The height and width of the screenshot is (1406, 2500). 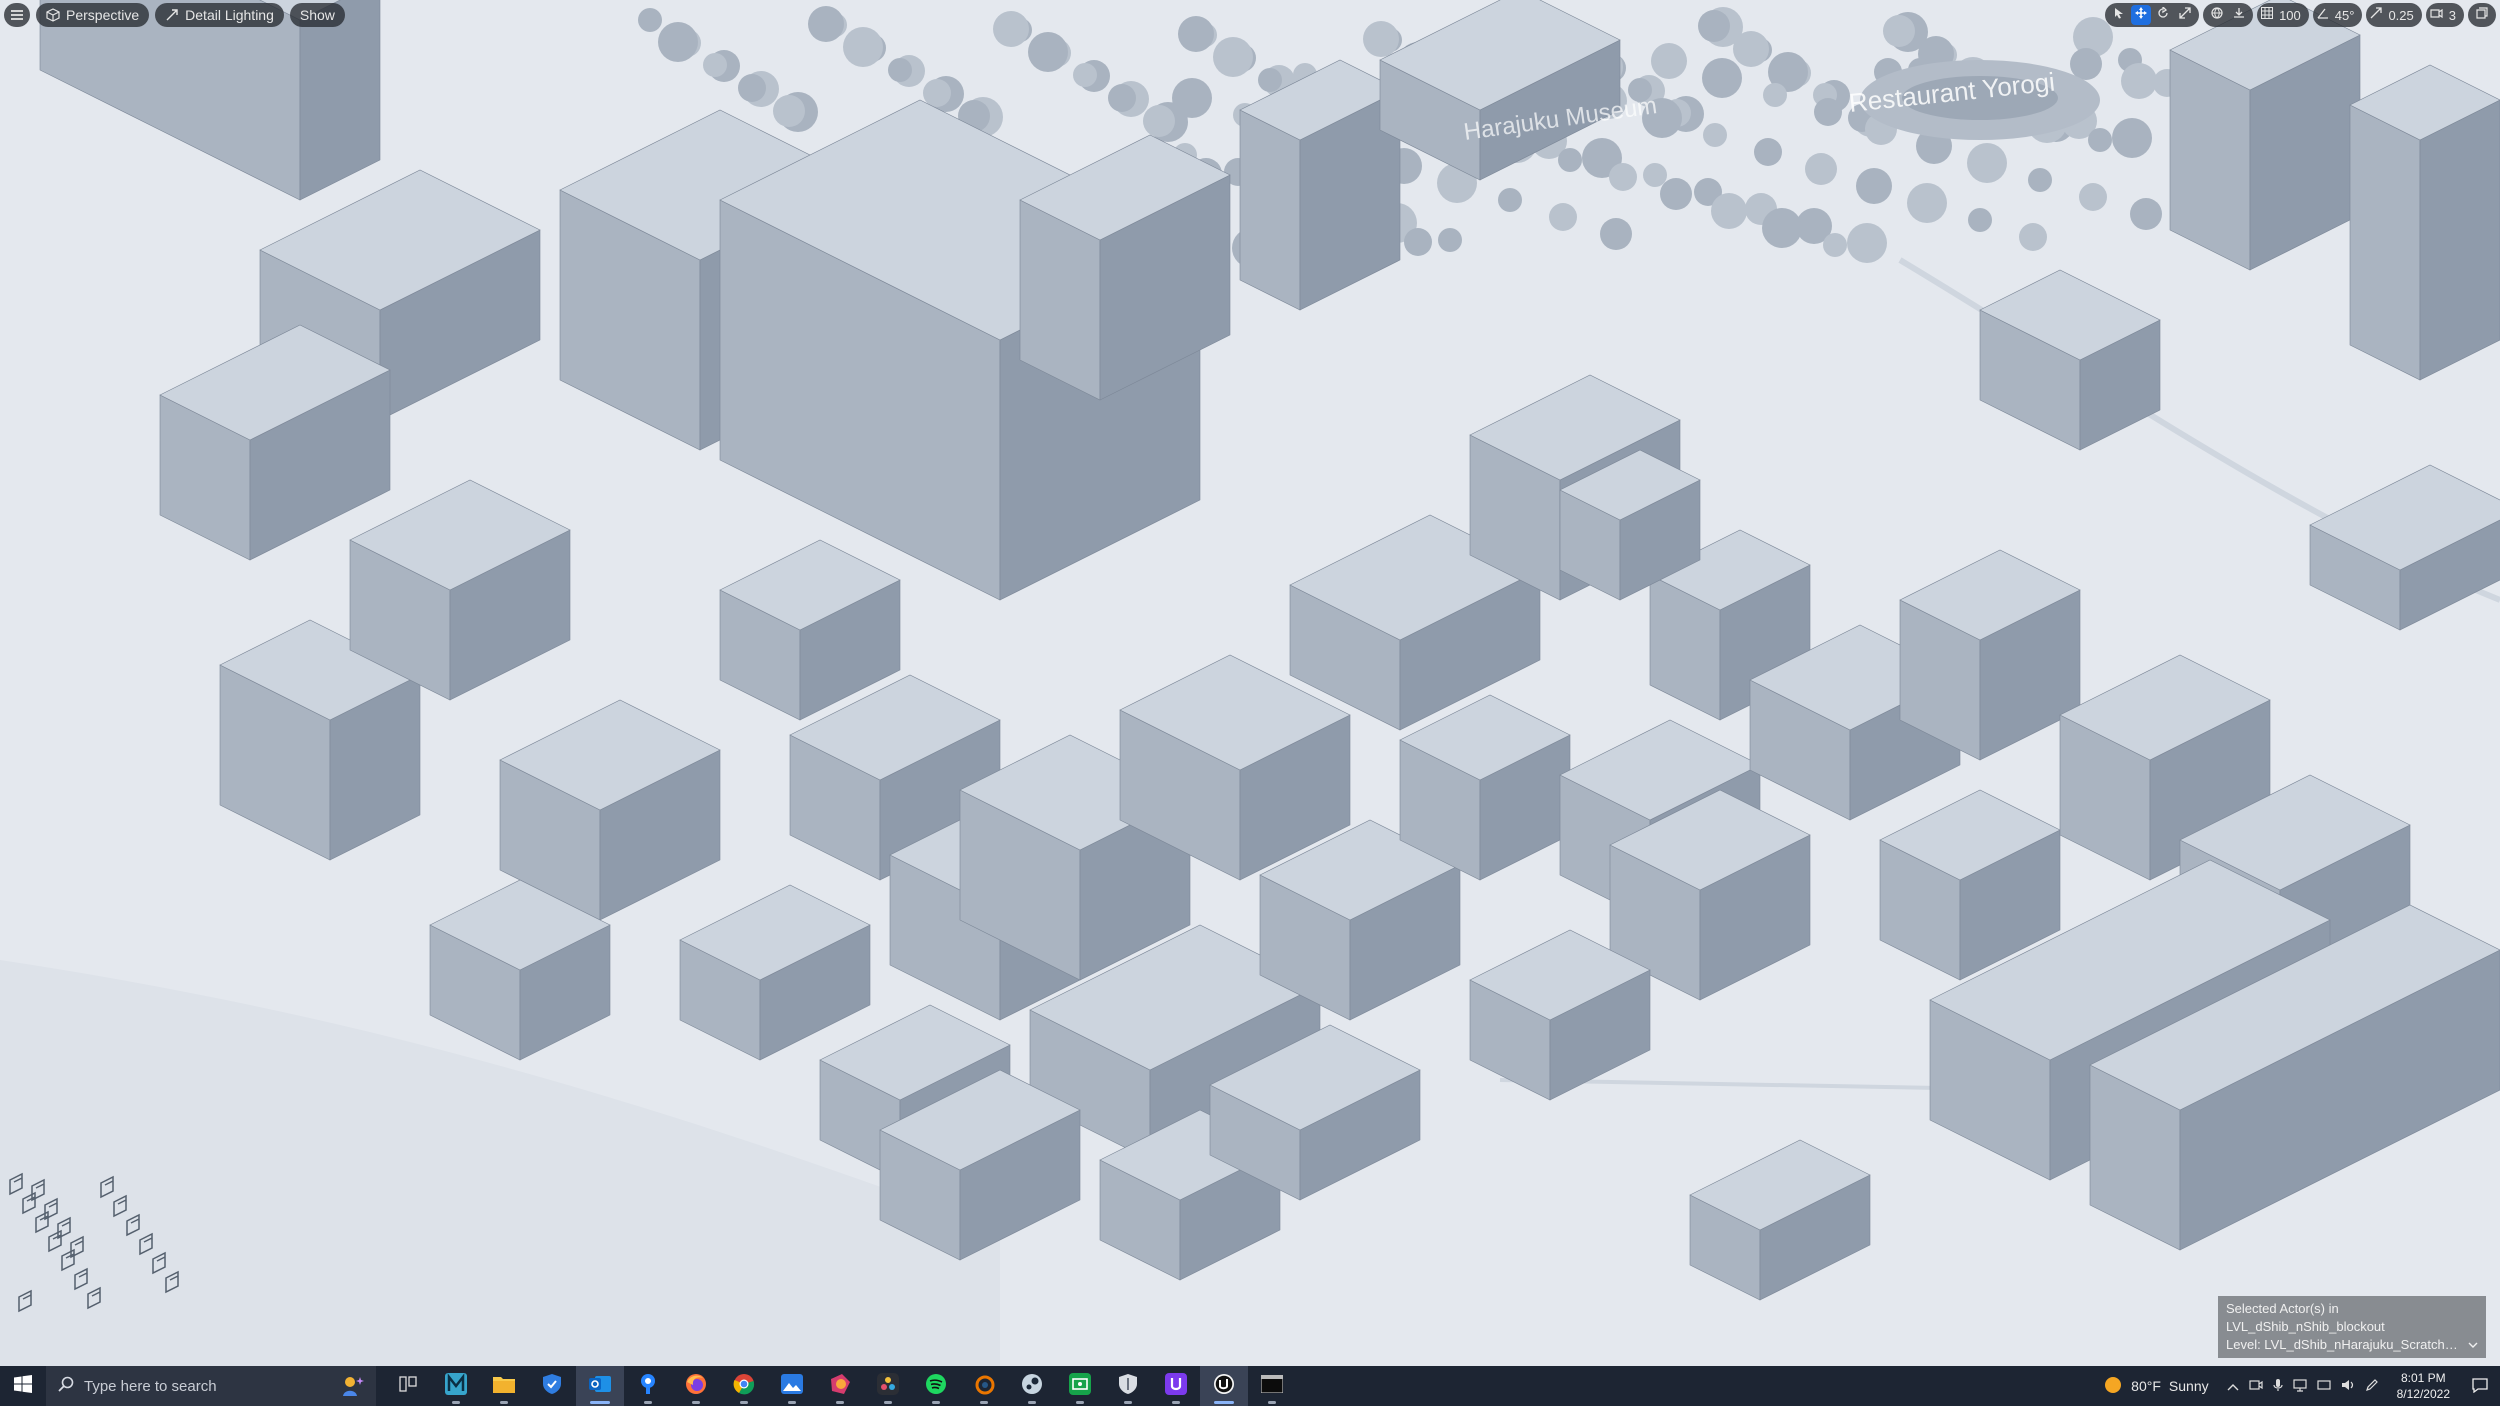 I want to click on scale-icon, so click(x=2185, y=15).